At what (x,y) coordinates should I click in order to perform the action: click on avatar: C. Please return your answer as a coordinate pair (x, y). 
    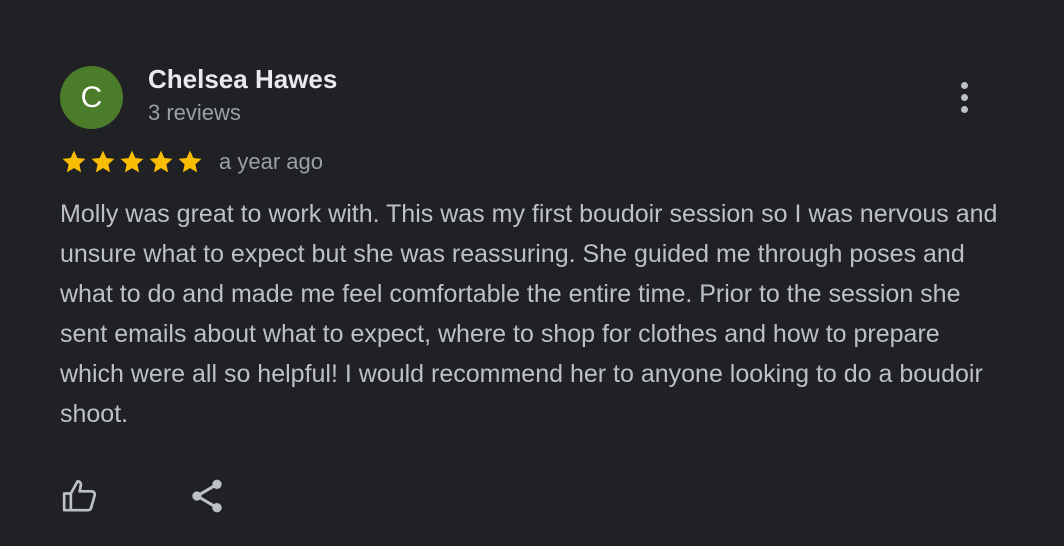
    Looking at the image, I should click on (91, 97).